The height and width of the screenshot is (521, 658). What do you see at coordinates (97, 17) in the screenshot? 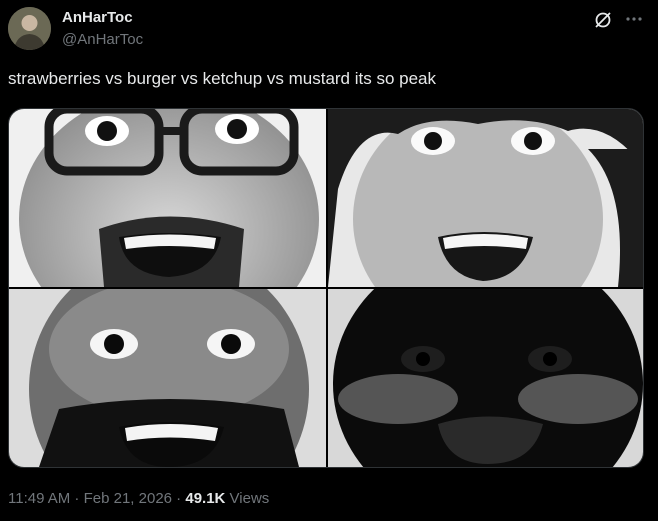
I see `author-display-name: AnHarToc` at bounding box center [97, 17].